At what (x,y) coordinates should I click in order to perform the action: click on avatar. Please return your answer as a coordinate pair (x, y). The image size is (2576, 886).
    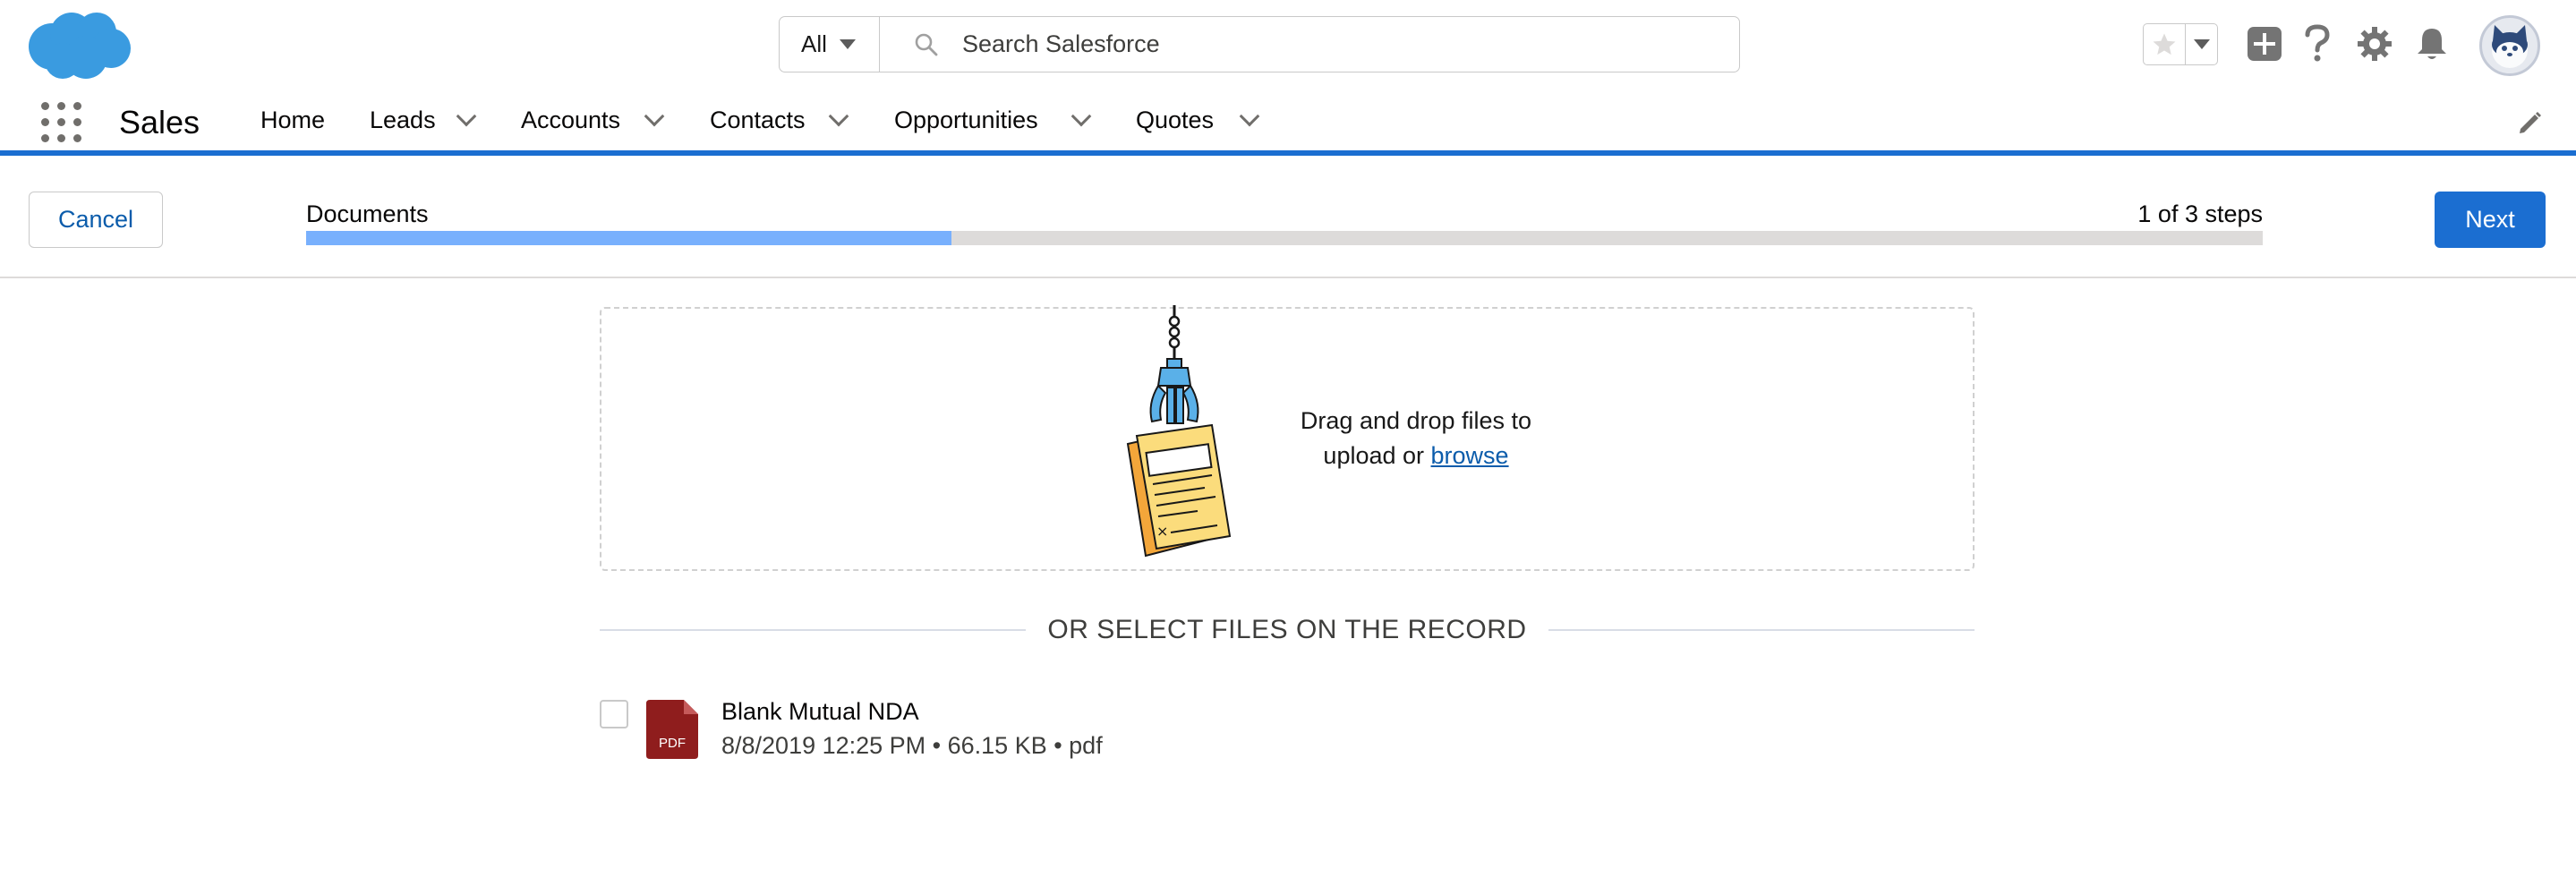
    Looking at the image, I should click on (2509, 45).